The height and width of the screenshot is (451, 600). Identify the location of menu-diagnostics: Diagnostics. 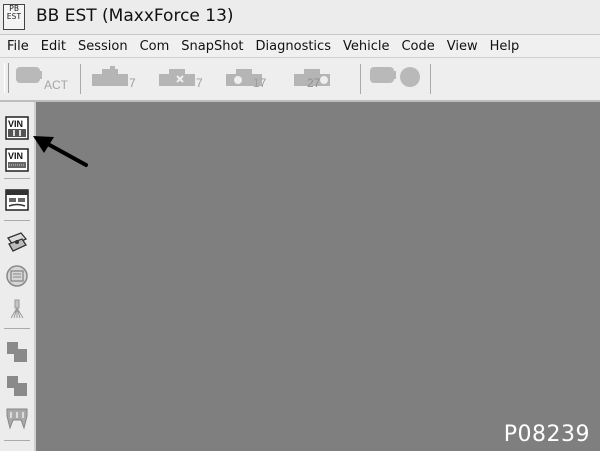
(293, 45).